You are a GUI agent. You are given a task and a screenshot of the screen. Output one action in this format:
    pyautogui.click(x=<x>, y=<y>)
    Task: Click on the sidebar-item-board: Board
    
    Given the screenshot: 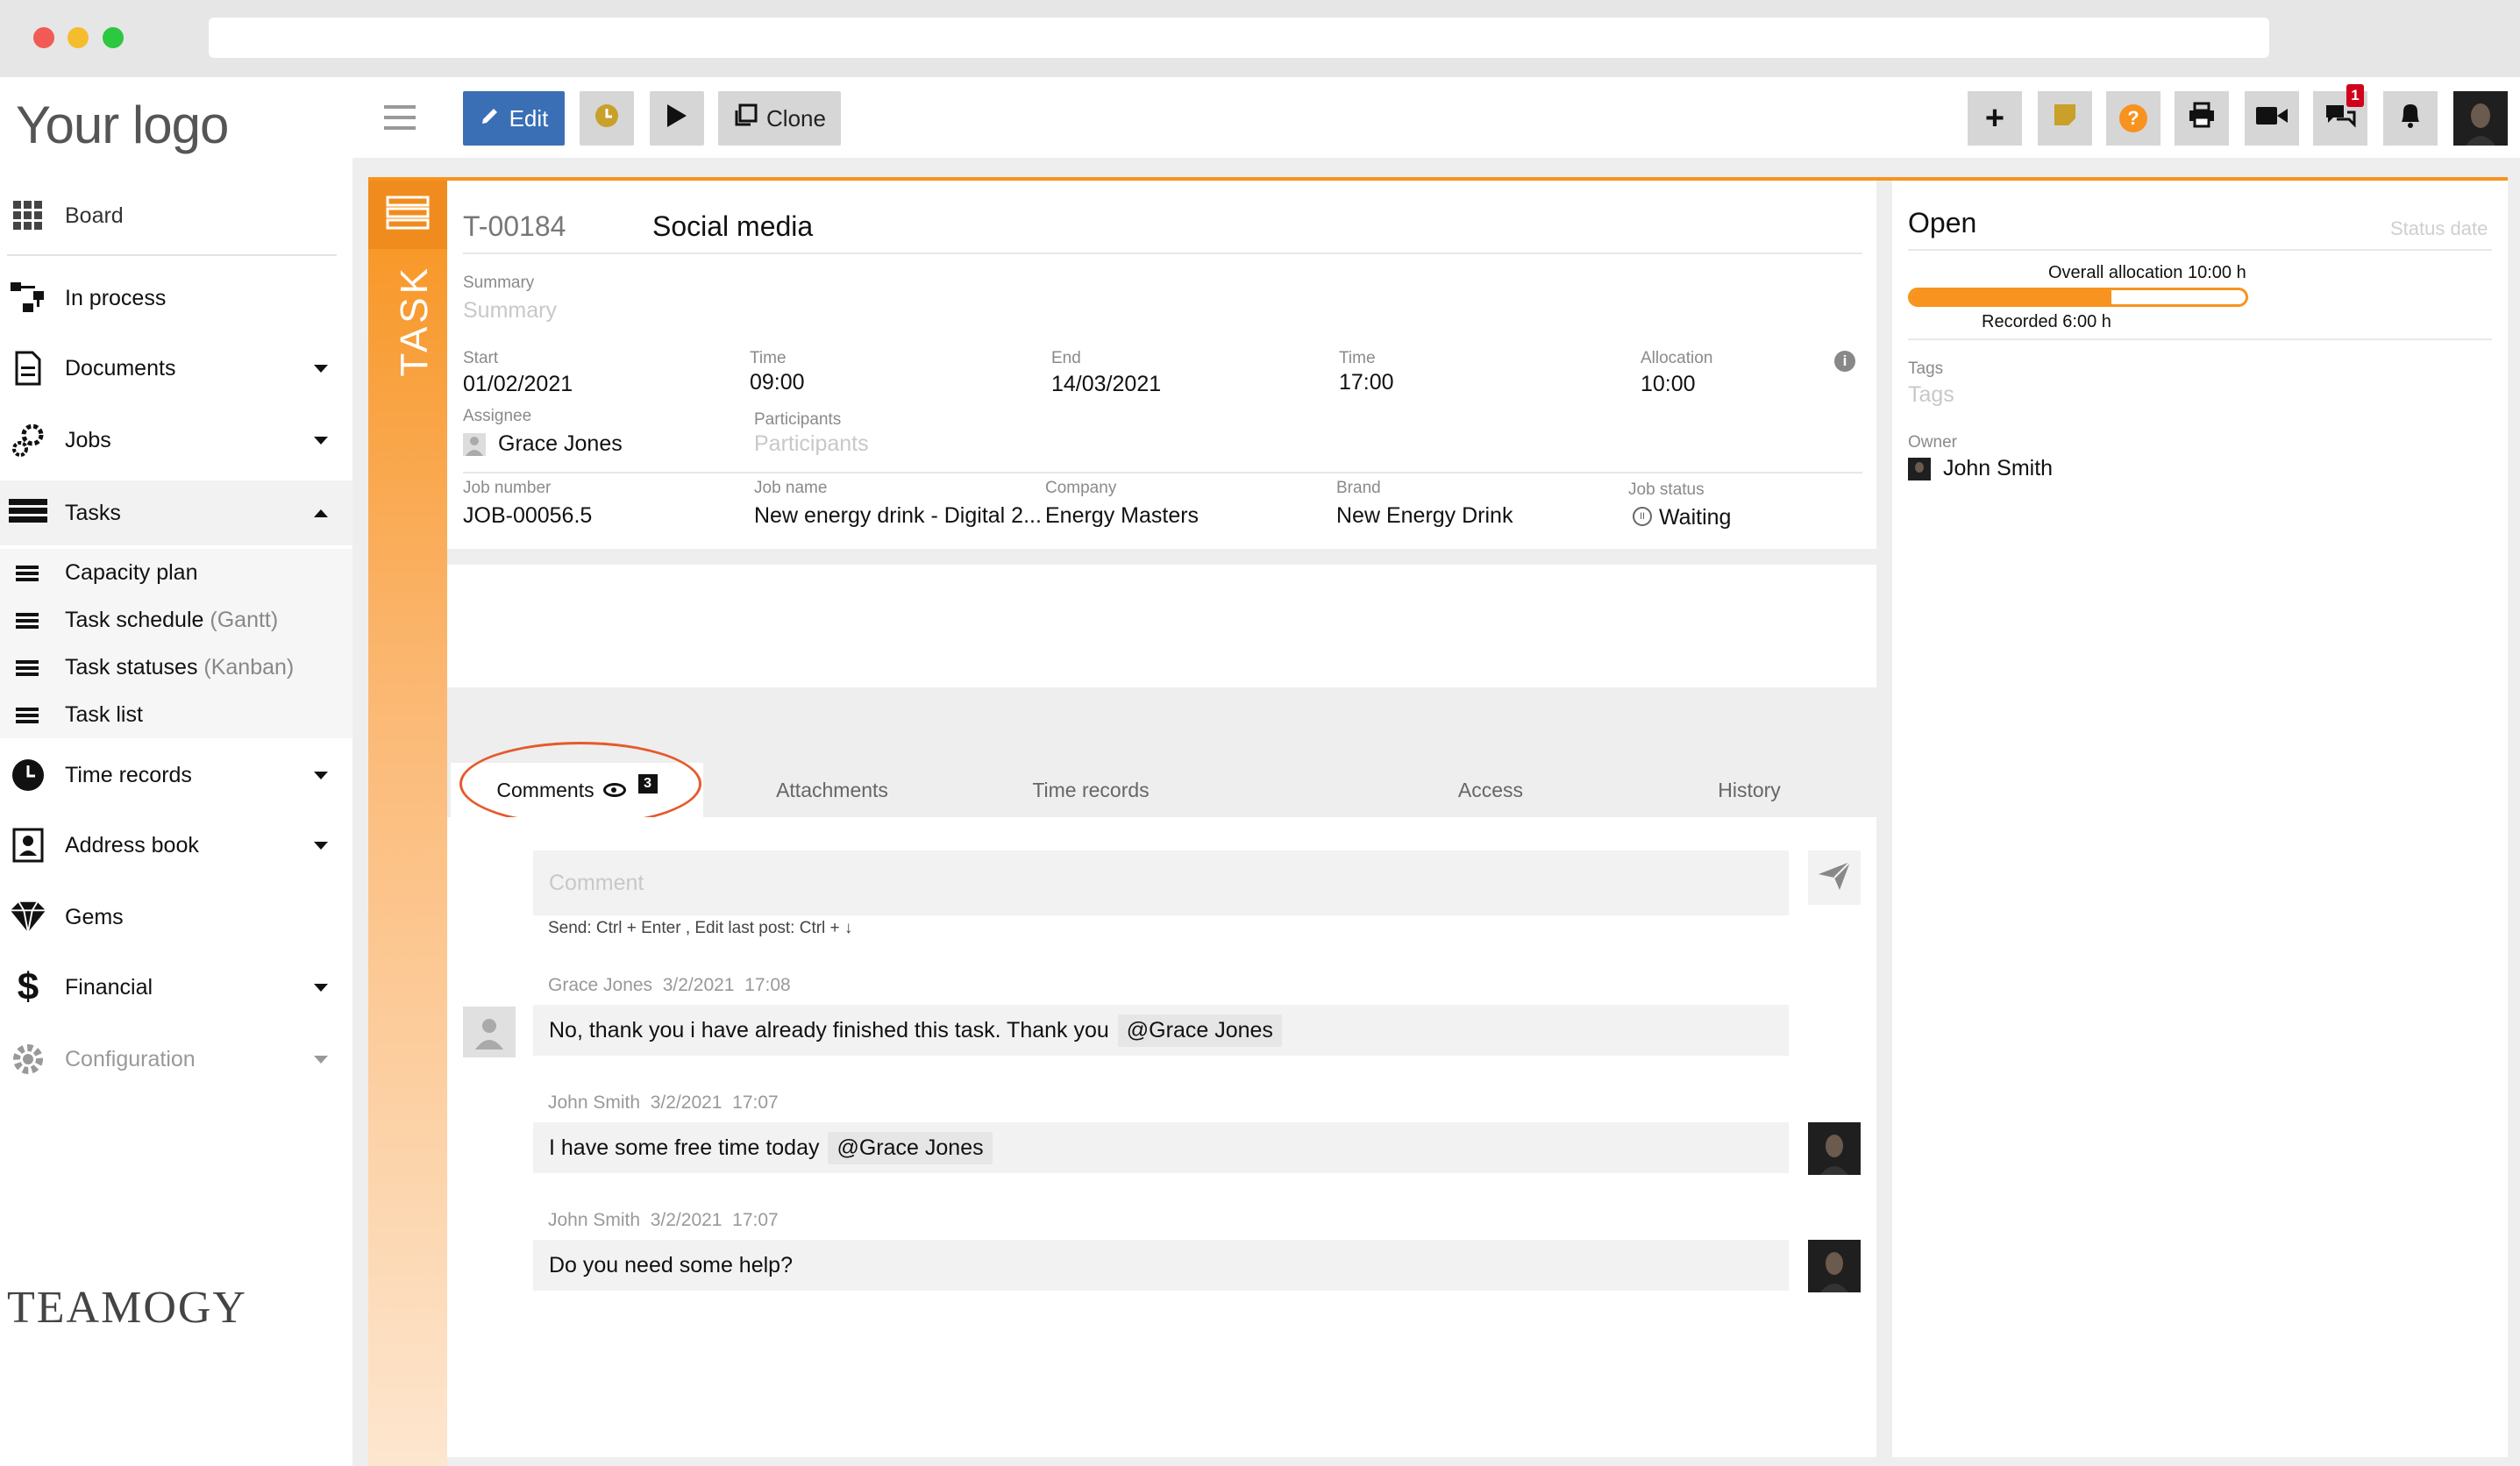 What is the action you would take?
    pyautogui.click(x=176, y=215)
    